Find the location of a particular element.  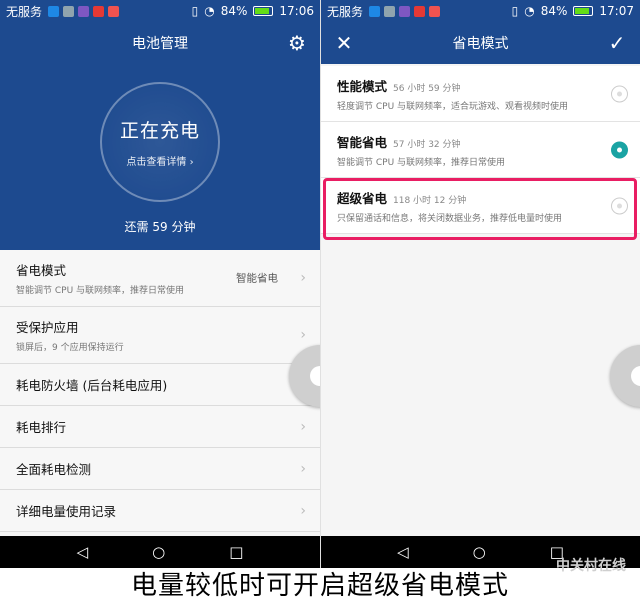

view-details-link: 点击查看详情 › is located at coordinates (159, 160).